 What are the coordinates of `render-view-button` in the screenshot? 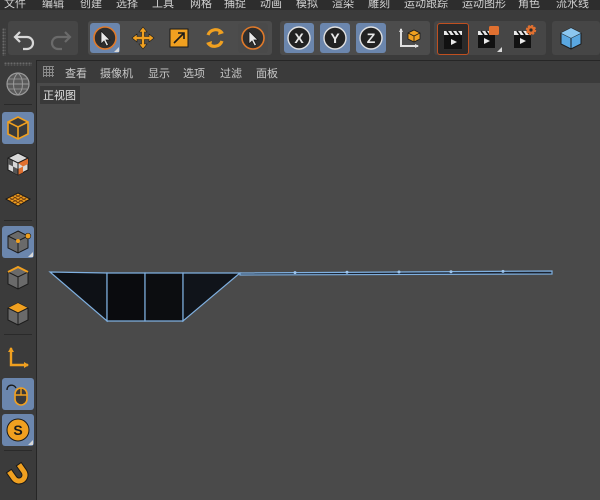 It's located at (453, 39).